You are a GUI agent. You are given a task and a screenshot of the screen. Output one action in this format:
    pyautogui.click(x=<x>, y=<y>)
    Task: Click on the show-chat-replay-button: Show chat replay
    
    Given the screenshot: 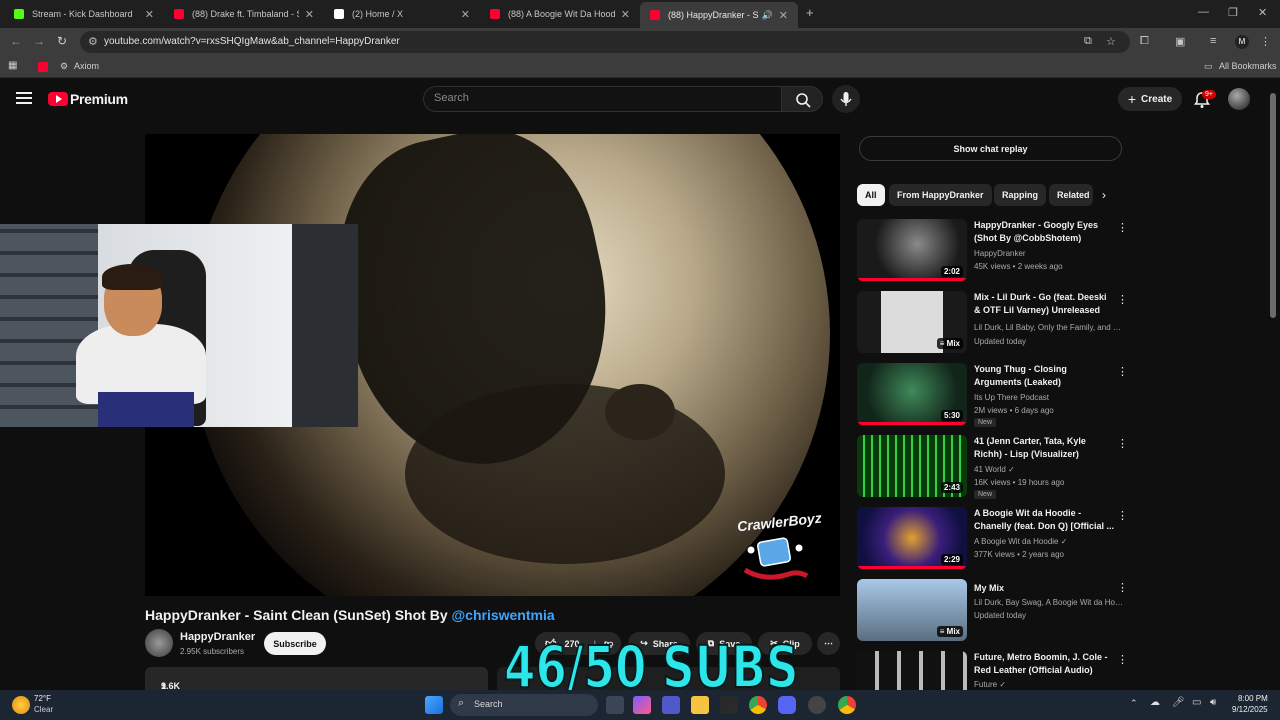 What is the action you would take?
    pyautogui.click(x=990, y=148)
    